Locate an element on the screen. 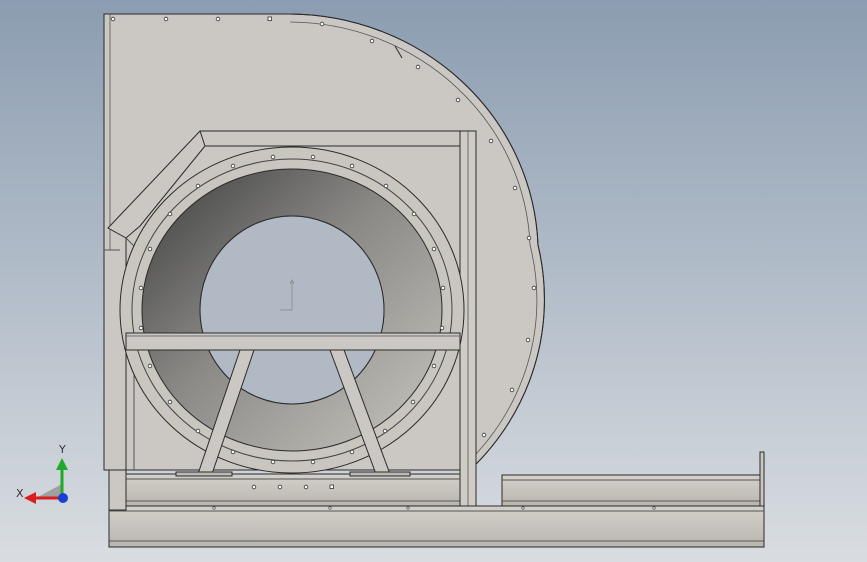 Image resolution: width=867 pixels, height=562 pixels. triad-z-axis is located at coordinates (63, 498).